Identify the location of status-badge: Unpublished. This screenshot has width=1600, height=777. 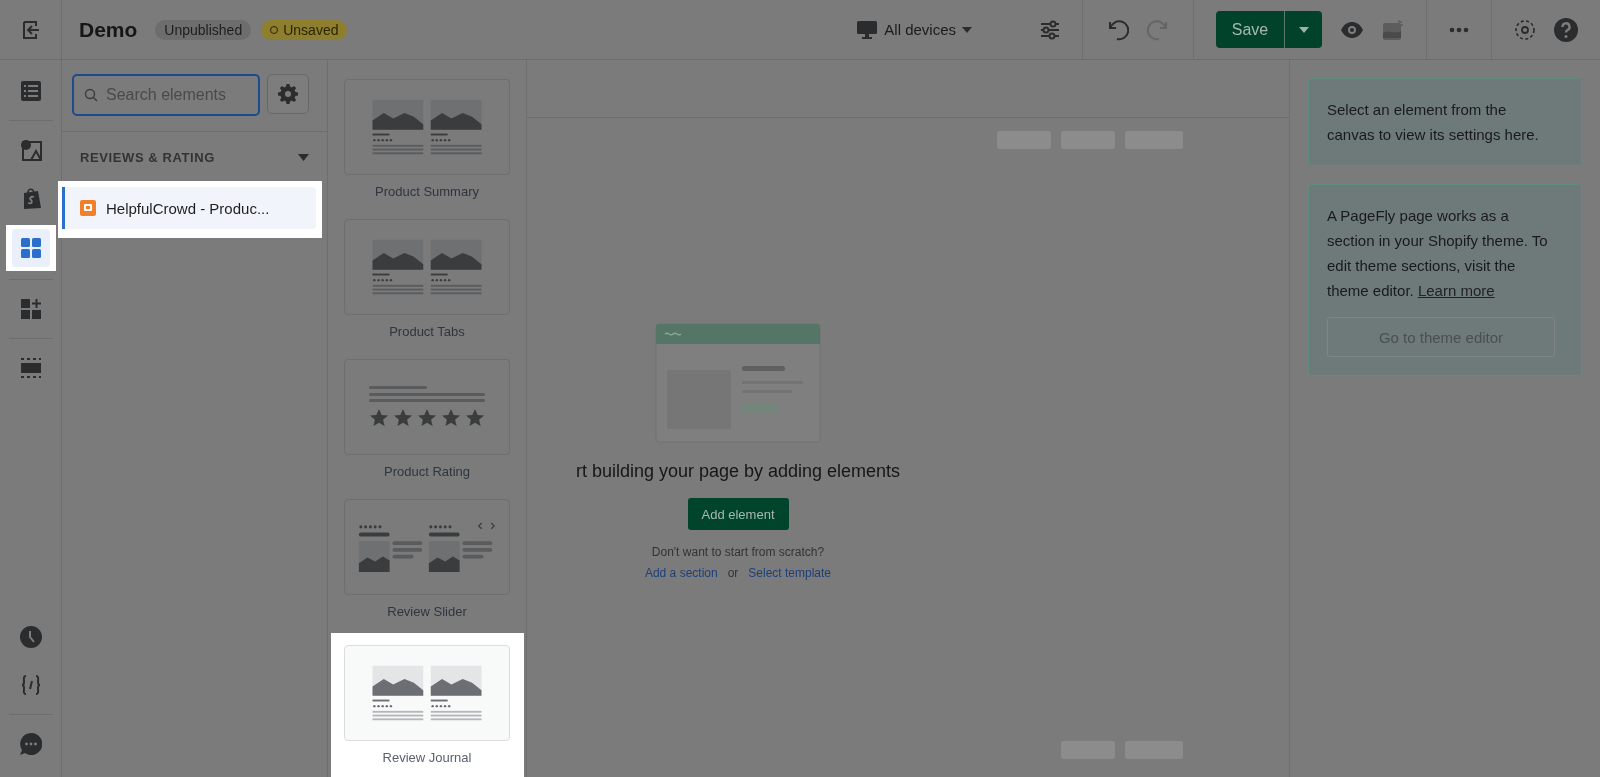
(203, 29).